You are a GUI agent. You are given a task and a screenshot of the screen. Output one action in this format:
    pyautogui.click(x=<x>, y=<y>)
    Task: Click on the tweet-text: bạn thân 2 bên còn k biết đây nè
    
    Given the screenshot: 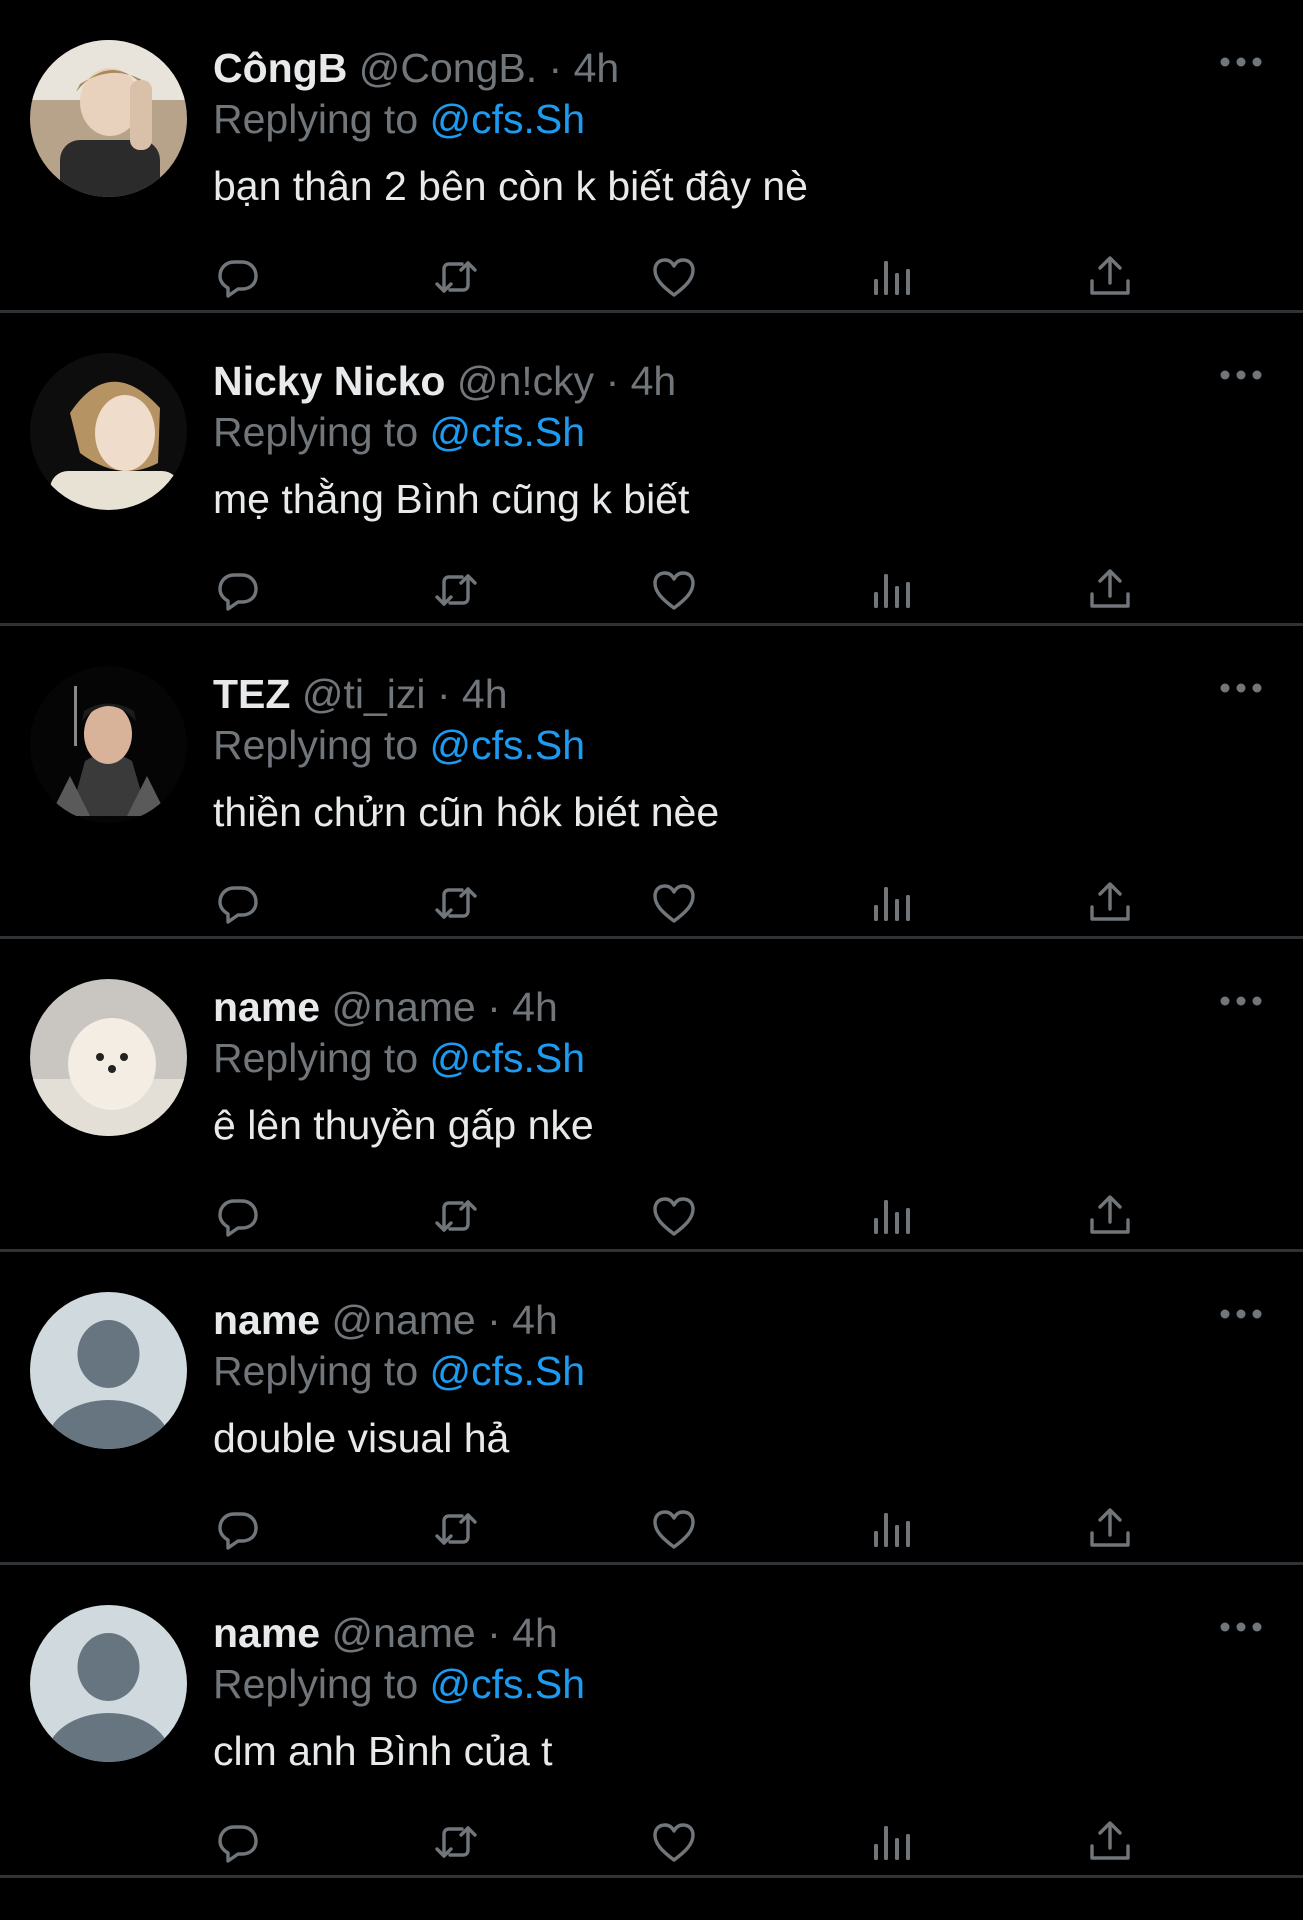 What is the action you would take?
    pyautogui.click(x=510, y=186)
    